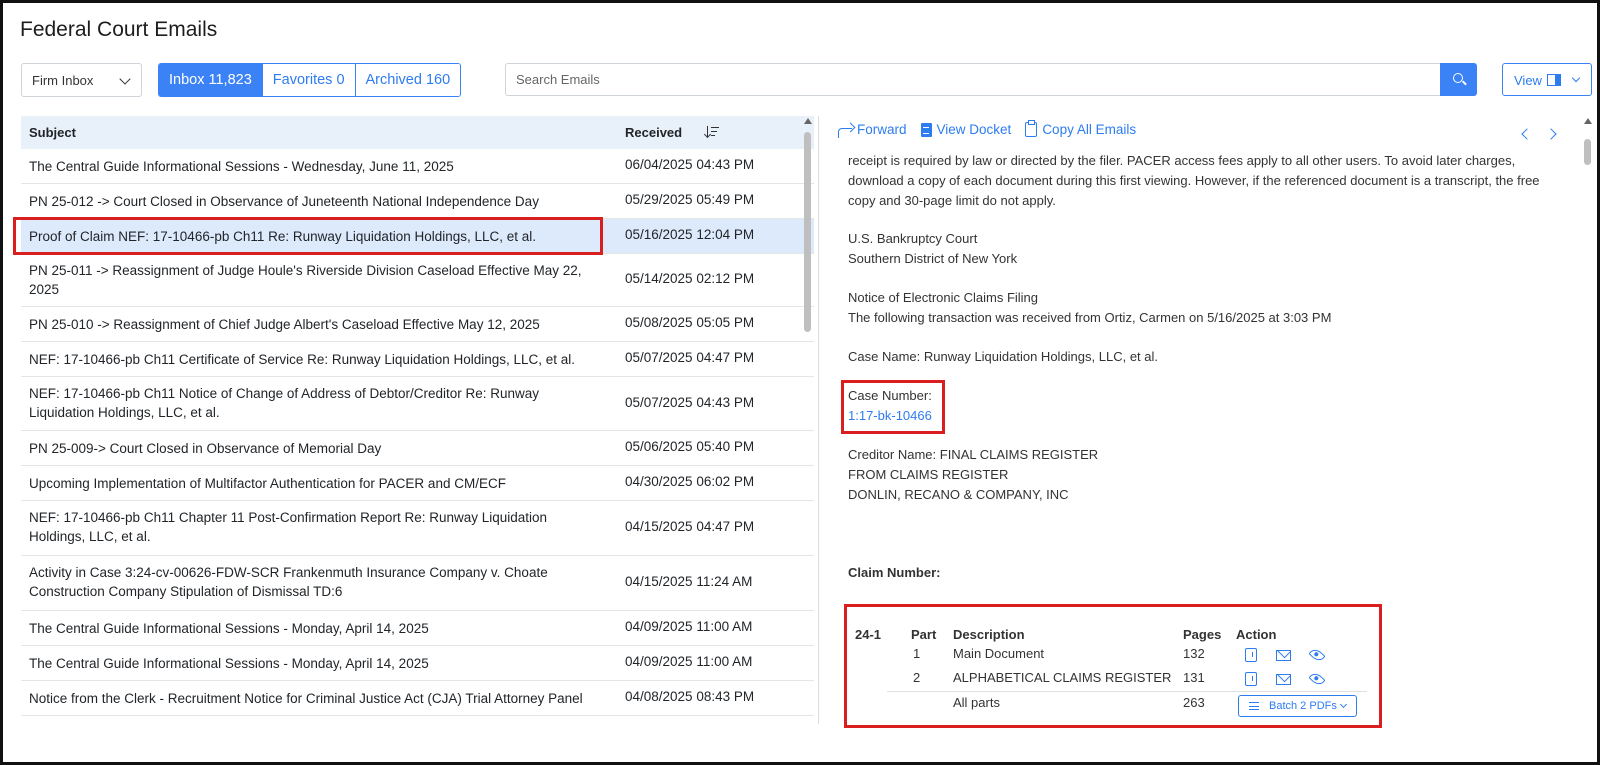  I want to click on email-received: 05/07/2025 04:47 PM, so click(690, 357).